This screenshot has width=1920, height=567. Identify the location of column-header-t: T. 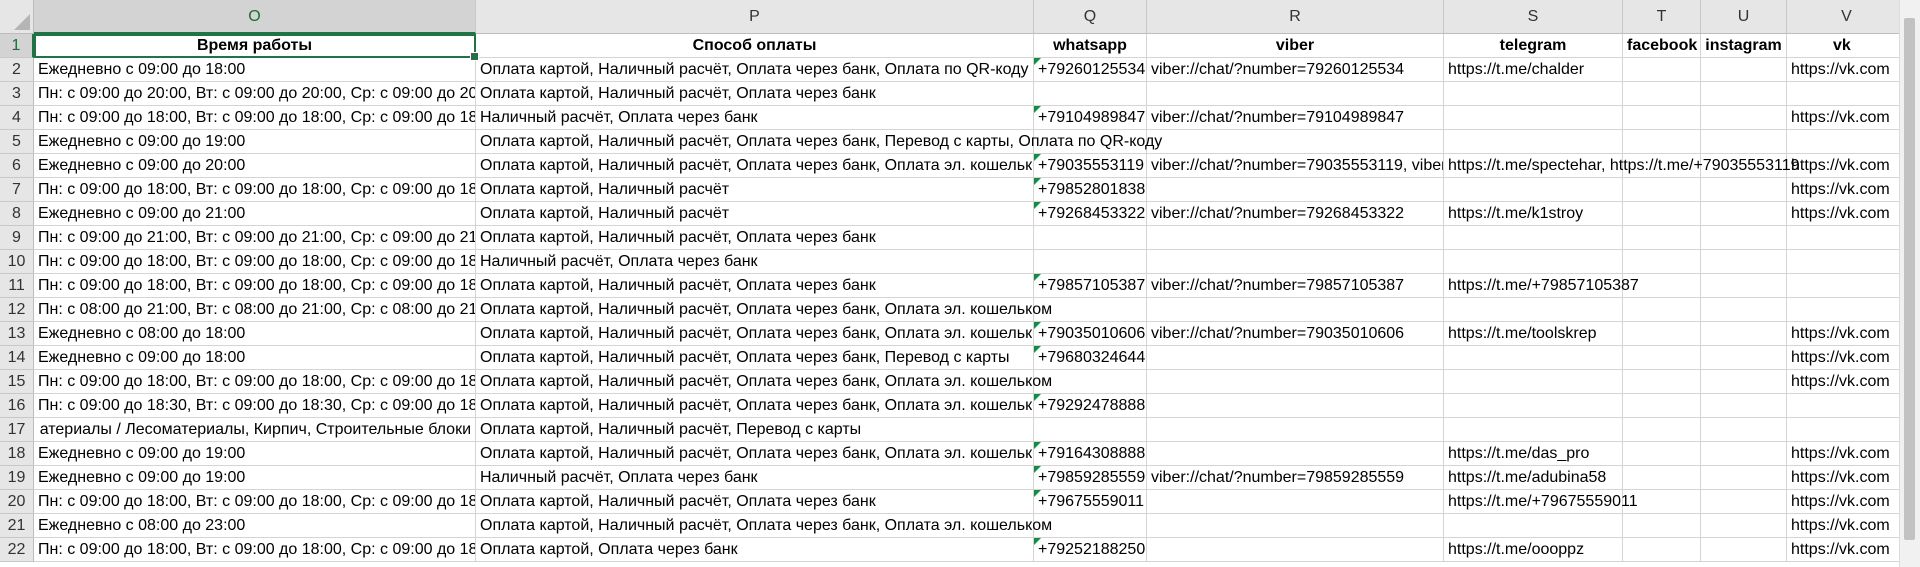
(1662, 17).